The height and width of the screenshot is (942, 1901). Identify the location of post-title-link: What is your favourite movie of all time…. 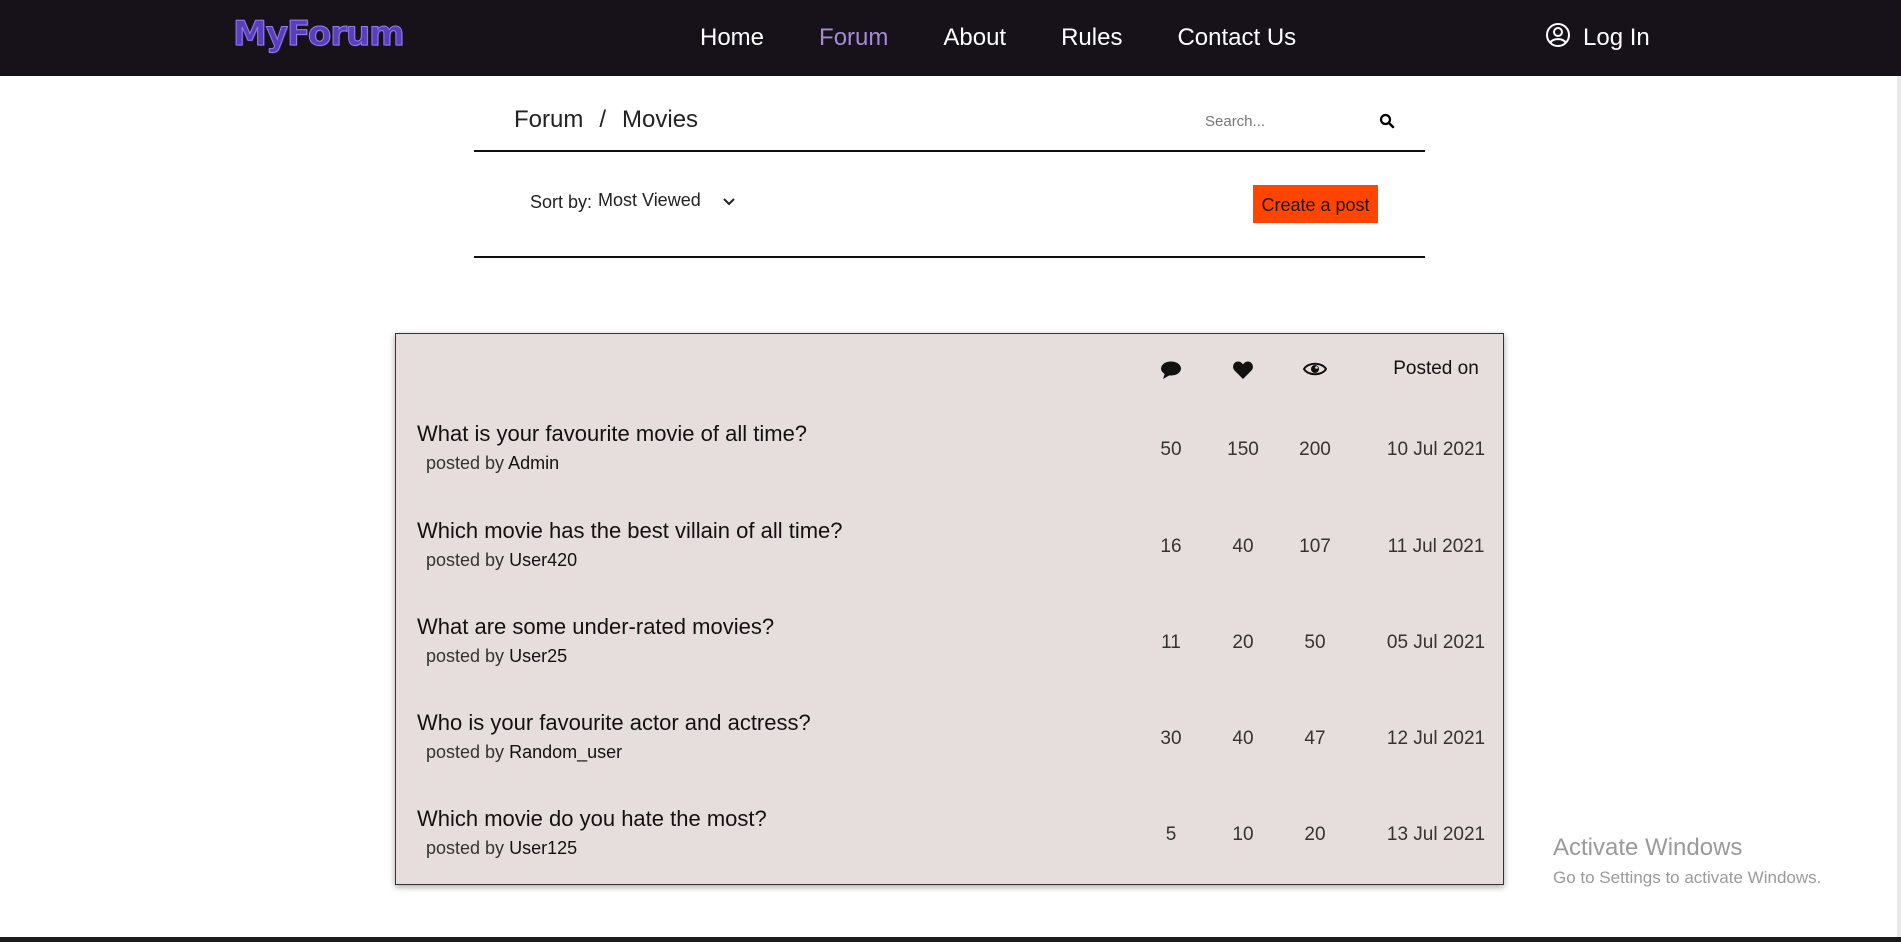
(612, 434).